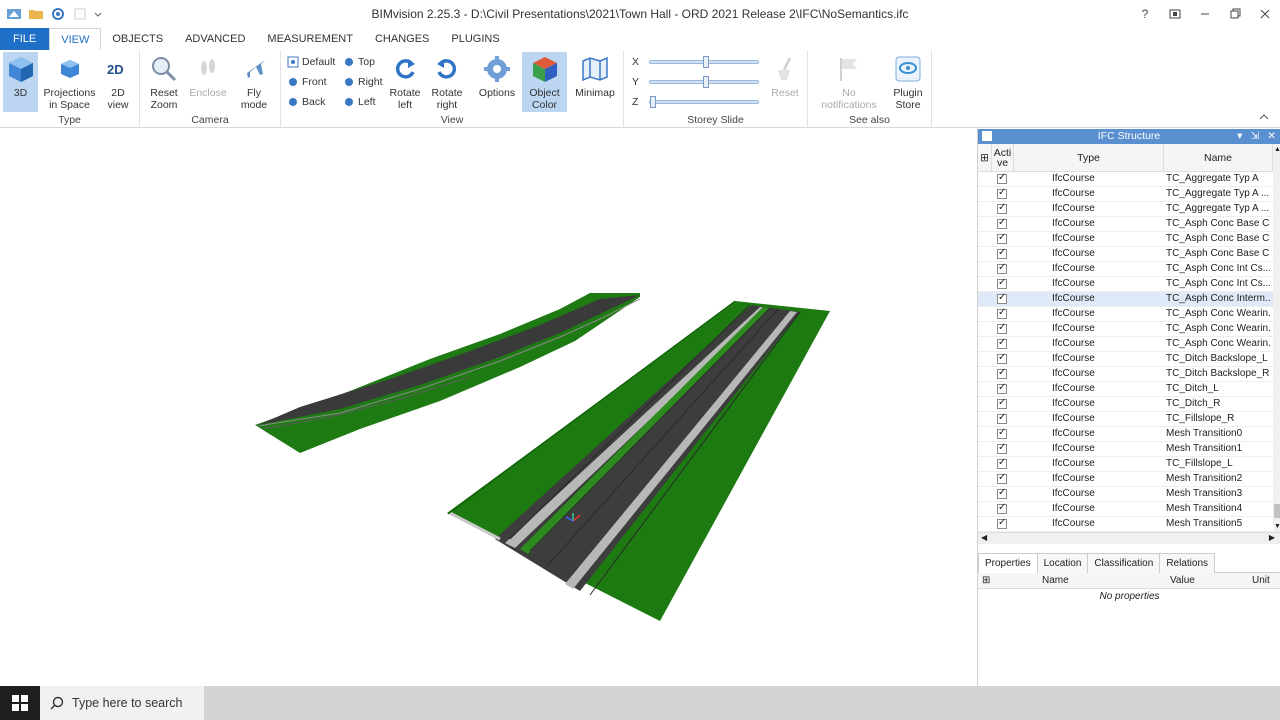 The height and width of the screenshot is (720, 1280). Describe the element at coordinates (1125, 449) in the screenshot. I see `table-row: IfcCourse Mesh Transition1` at that location.